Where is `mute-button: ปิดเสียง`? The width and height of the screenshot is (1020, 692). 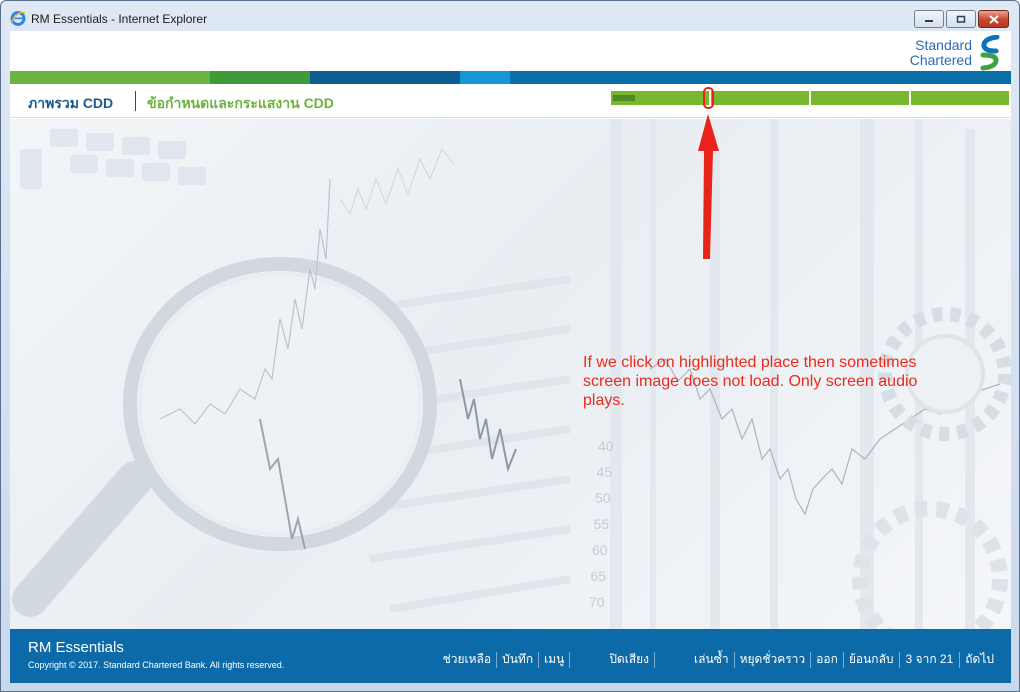
mute-button: ปิดเสียง is located at coordinates (629, 659).